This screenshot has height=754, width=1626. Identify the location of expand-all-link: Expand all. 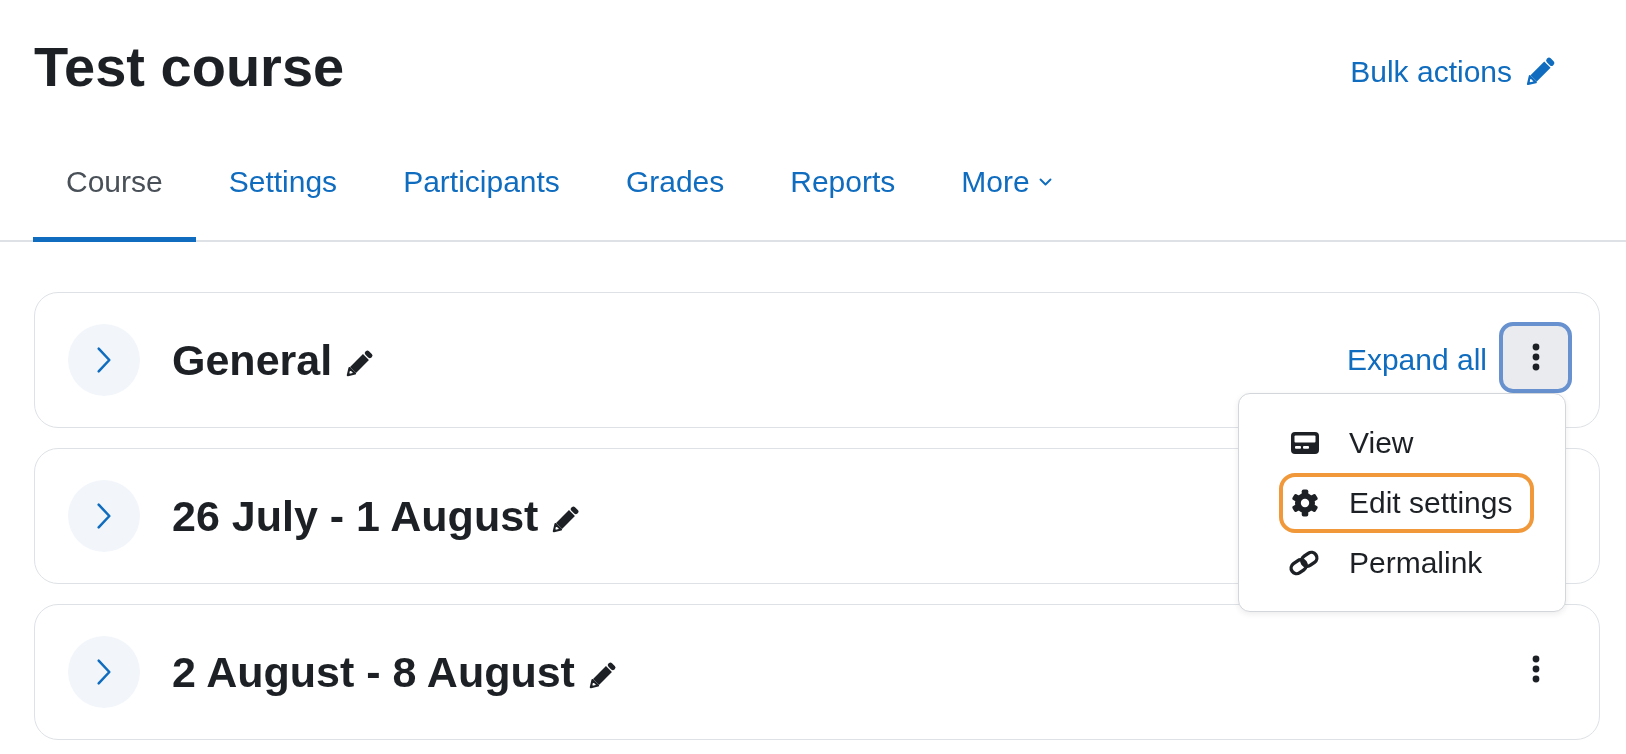
(1416, 360).